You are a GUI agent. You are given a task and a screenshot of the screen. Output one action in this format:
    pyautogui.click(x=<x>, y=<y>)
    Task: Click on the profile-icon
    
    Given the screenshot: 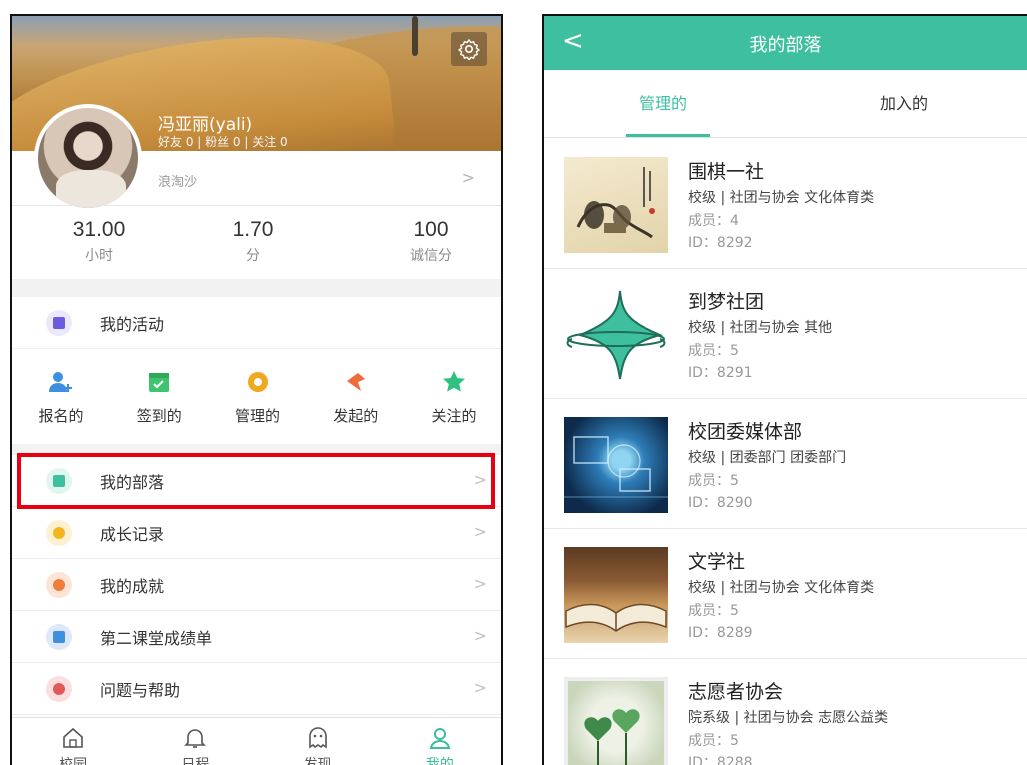 What is the action you would take?
    pyautogui.click(x=440, y=738)
    